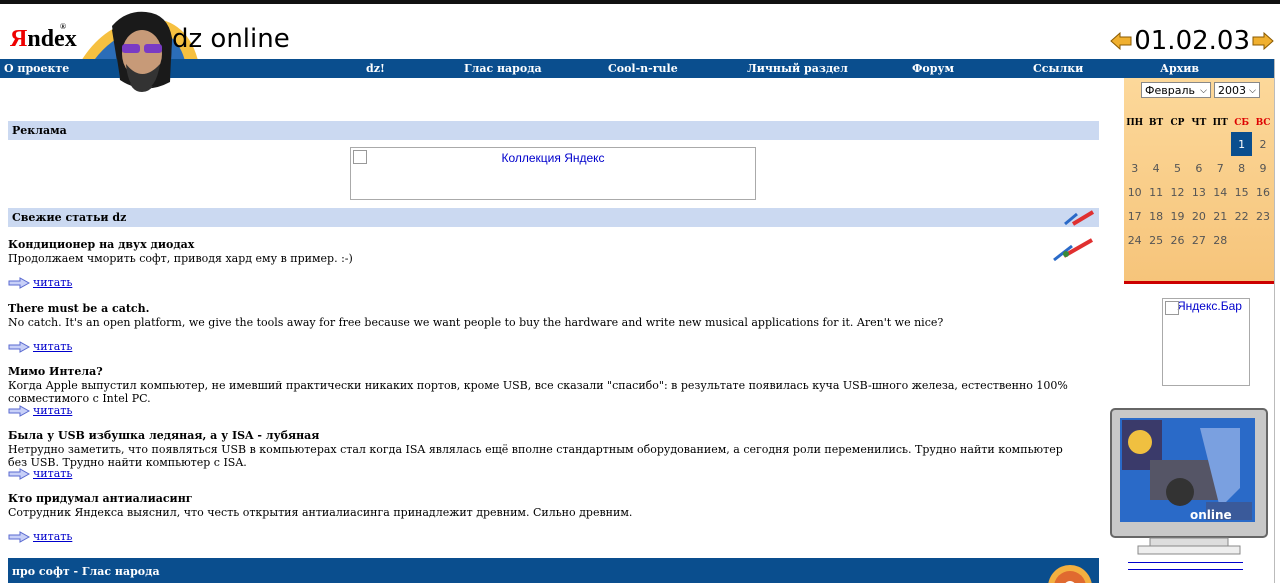 Image resolution: width=1280 pixels, height=586 pixels. Describe the element at coordinates (1241, 168) in the screenshot. I see `calendar-day: 8` at that location.